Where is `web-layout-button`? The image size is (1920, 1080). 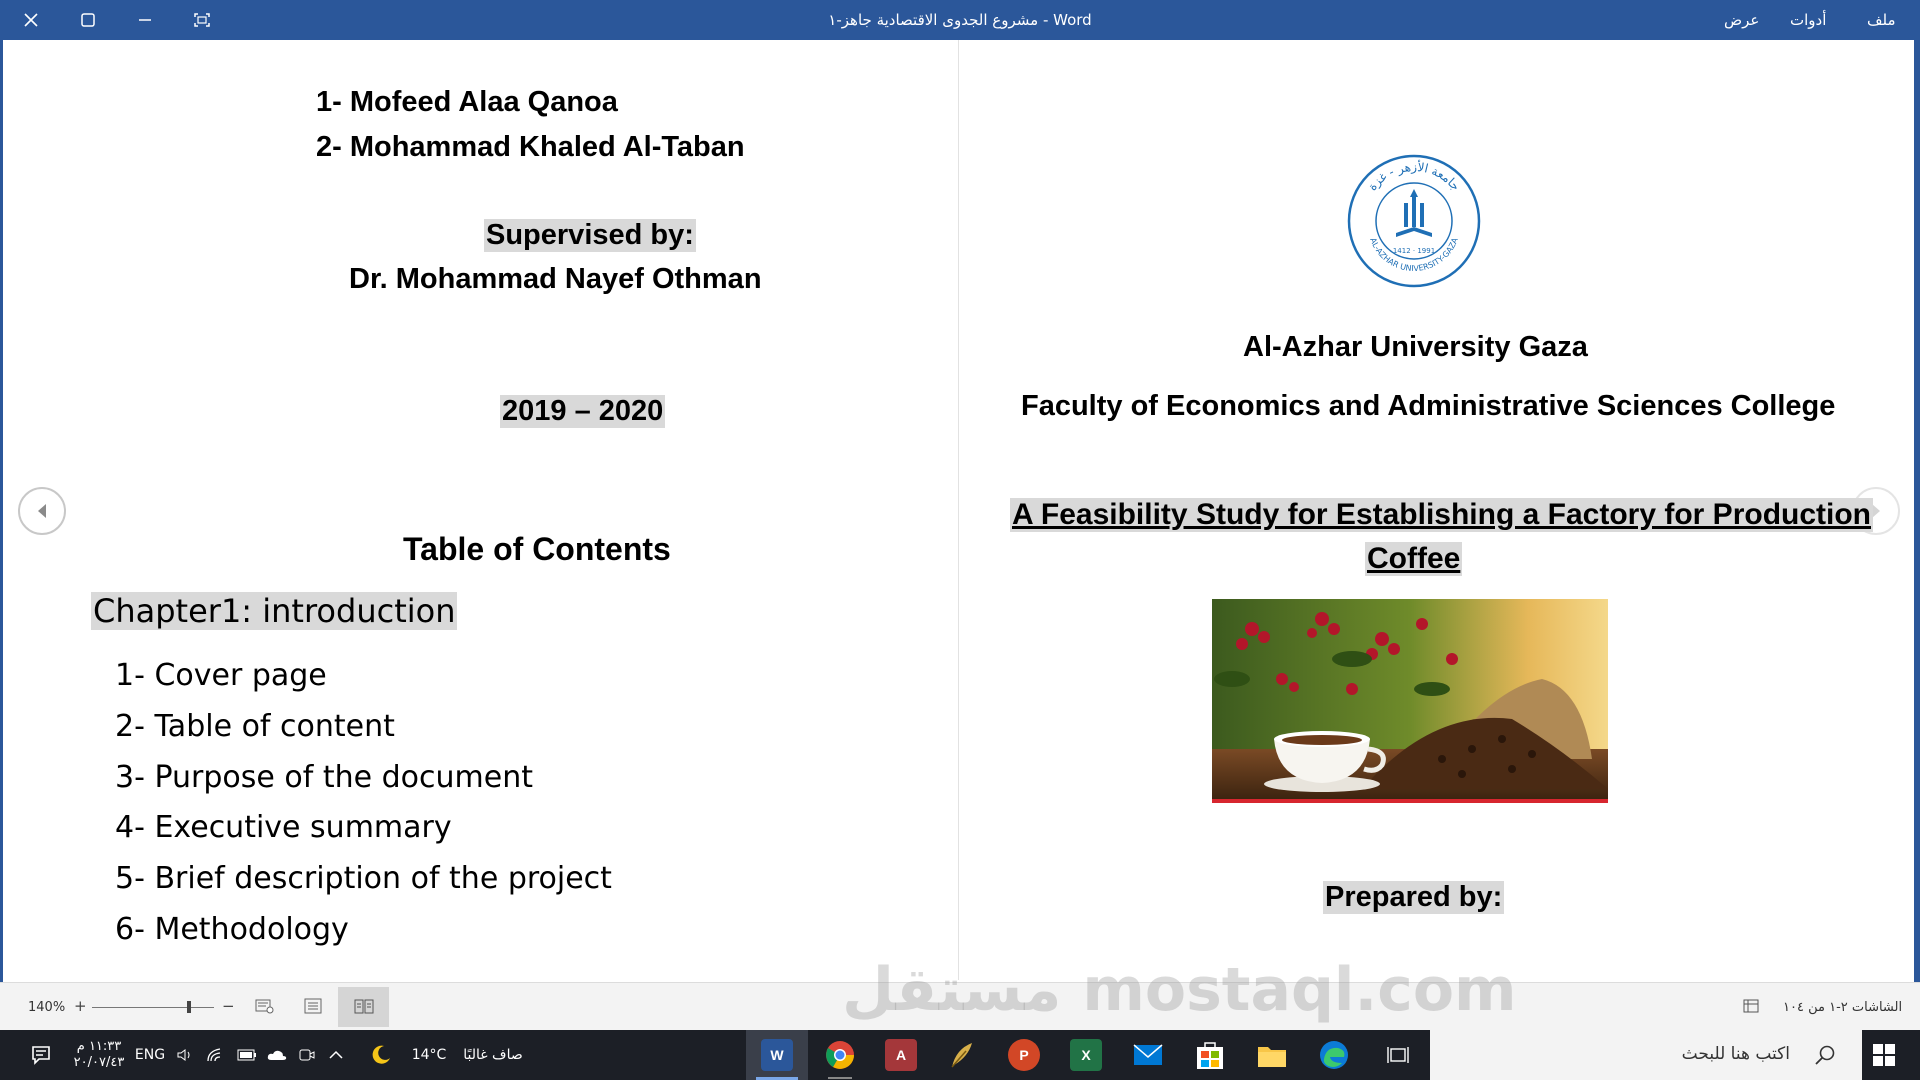 web-layout-button is located at coordinates (265, 1006).